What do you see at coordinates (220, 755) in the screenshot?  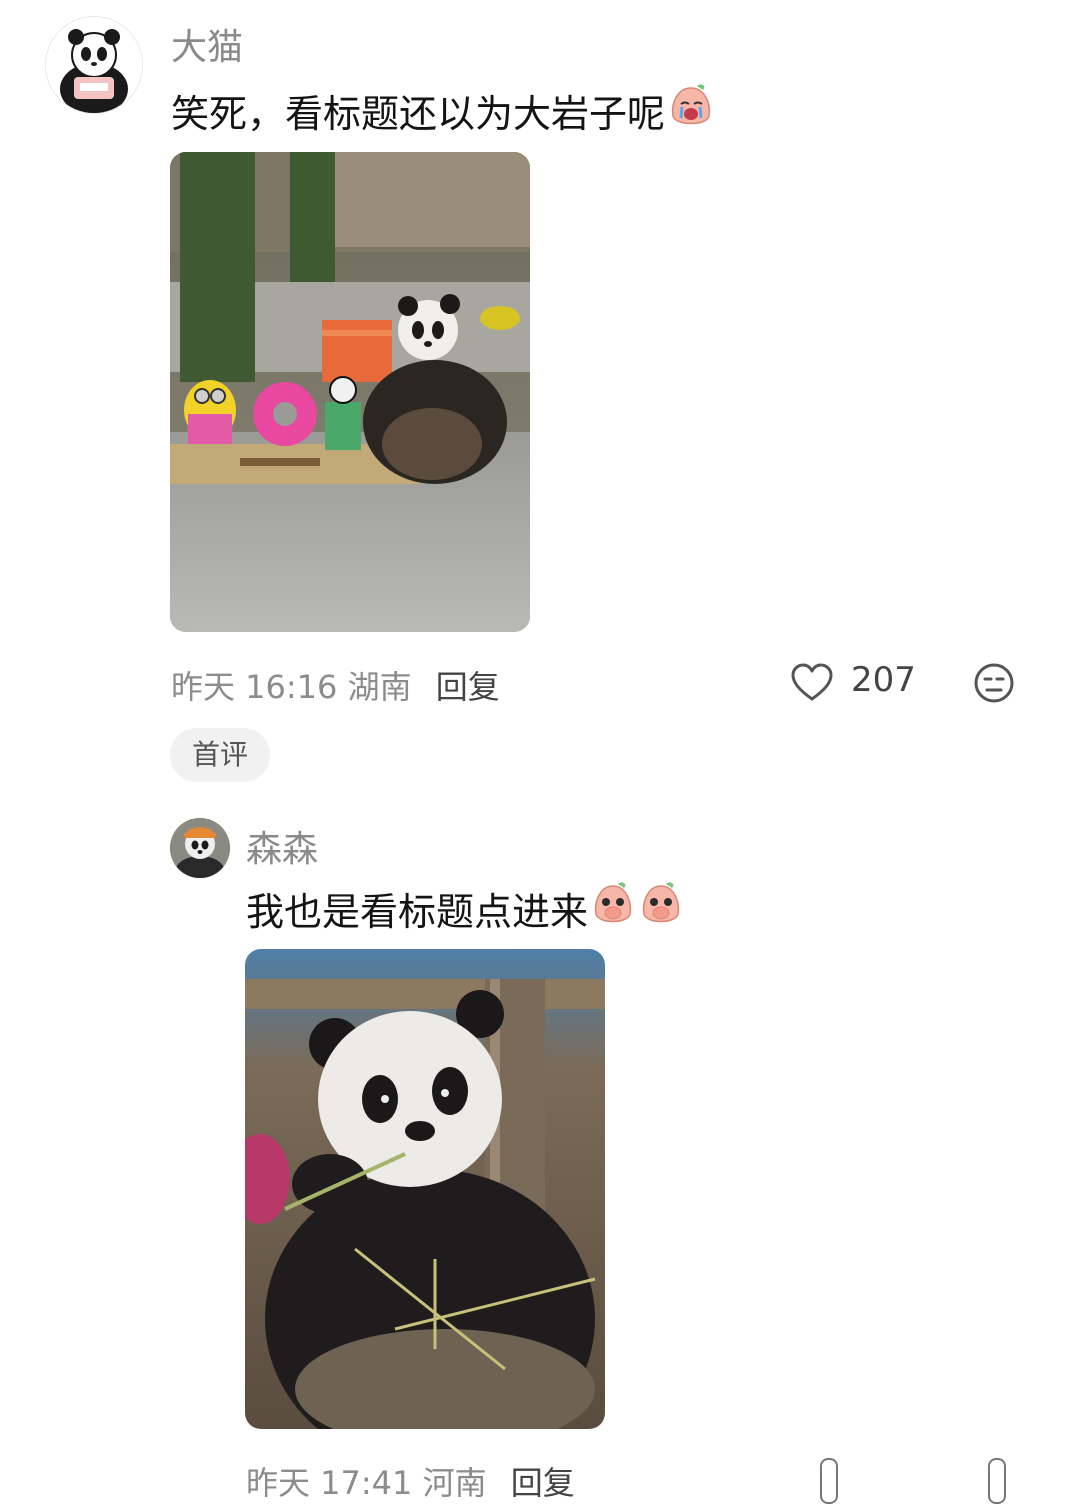 I see `first-comment-badge: 首评` at bounding box center [220, 755].